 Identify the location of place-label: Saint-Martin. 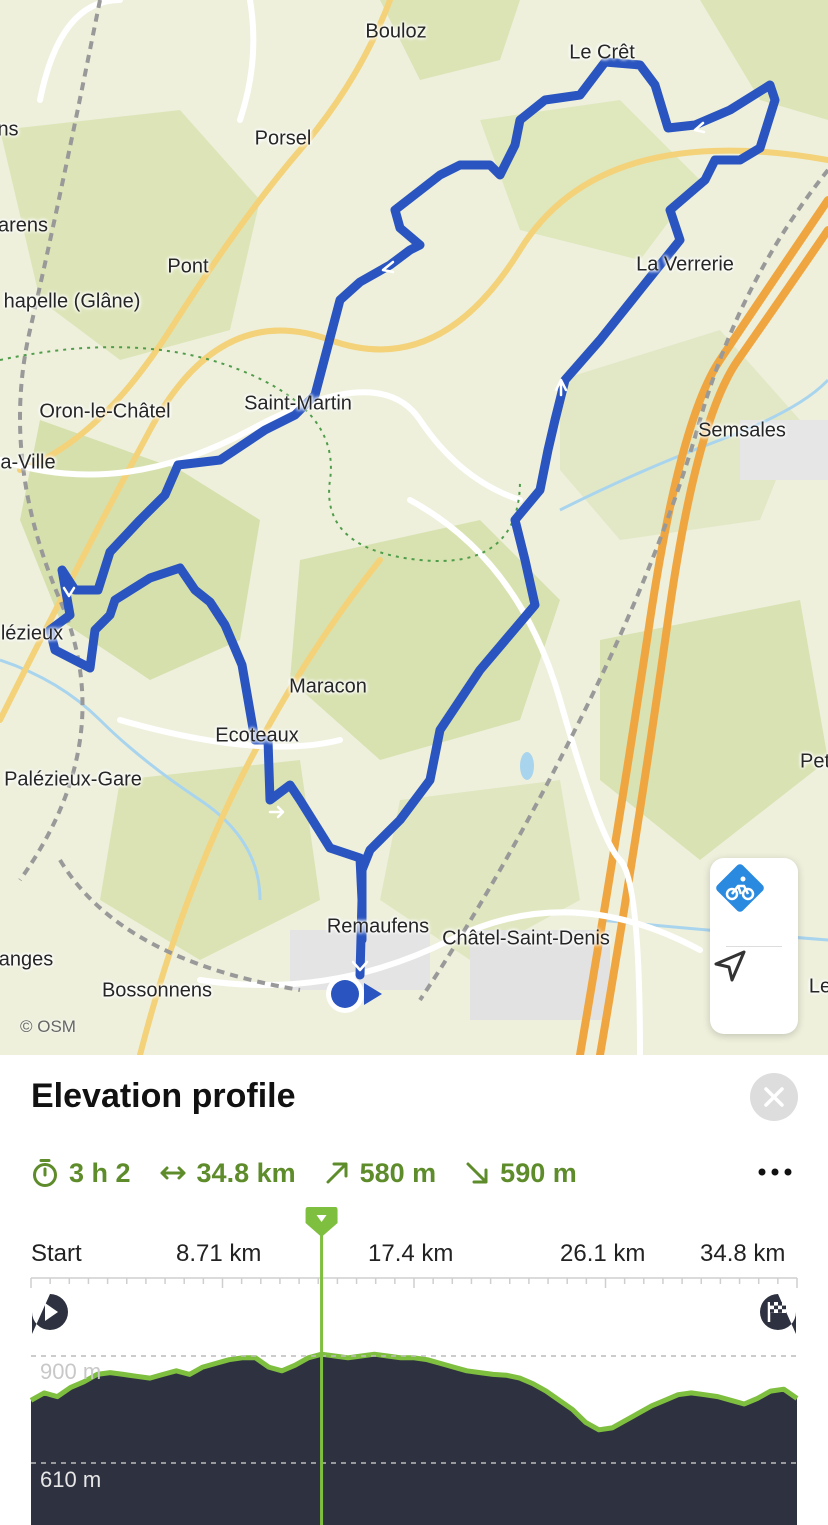
(298, 403).